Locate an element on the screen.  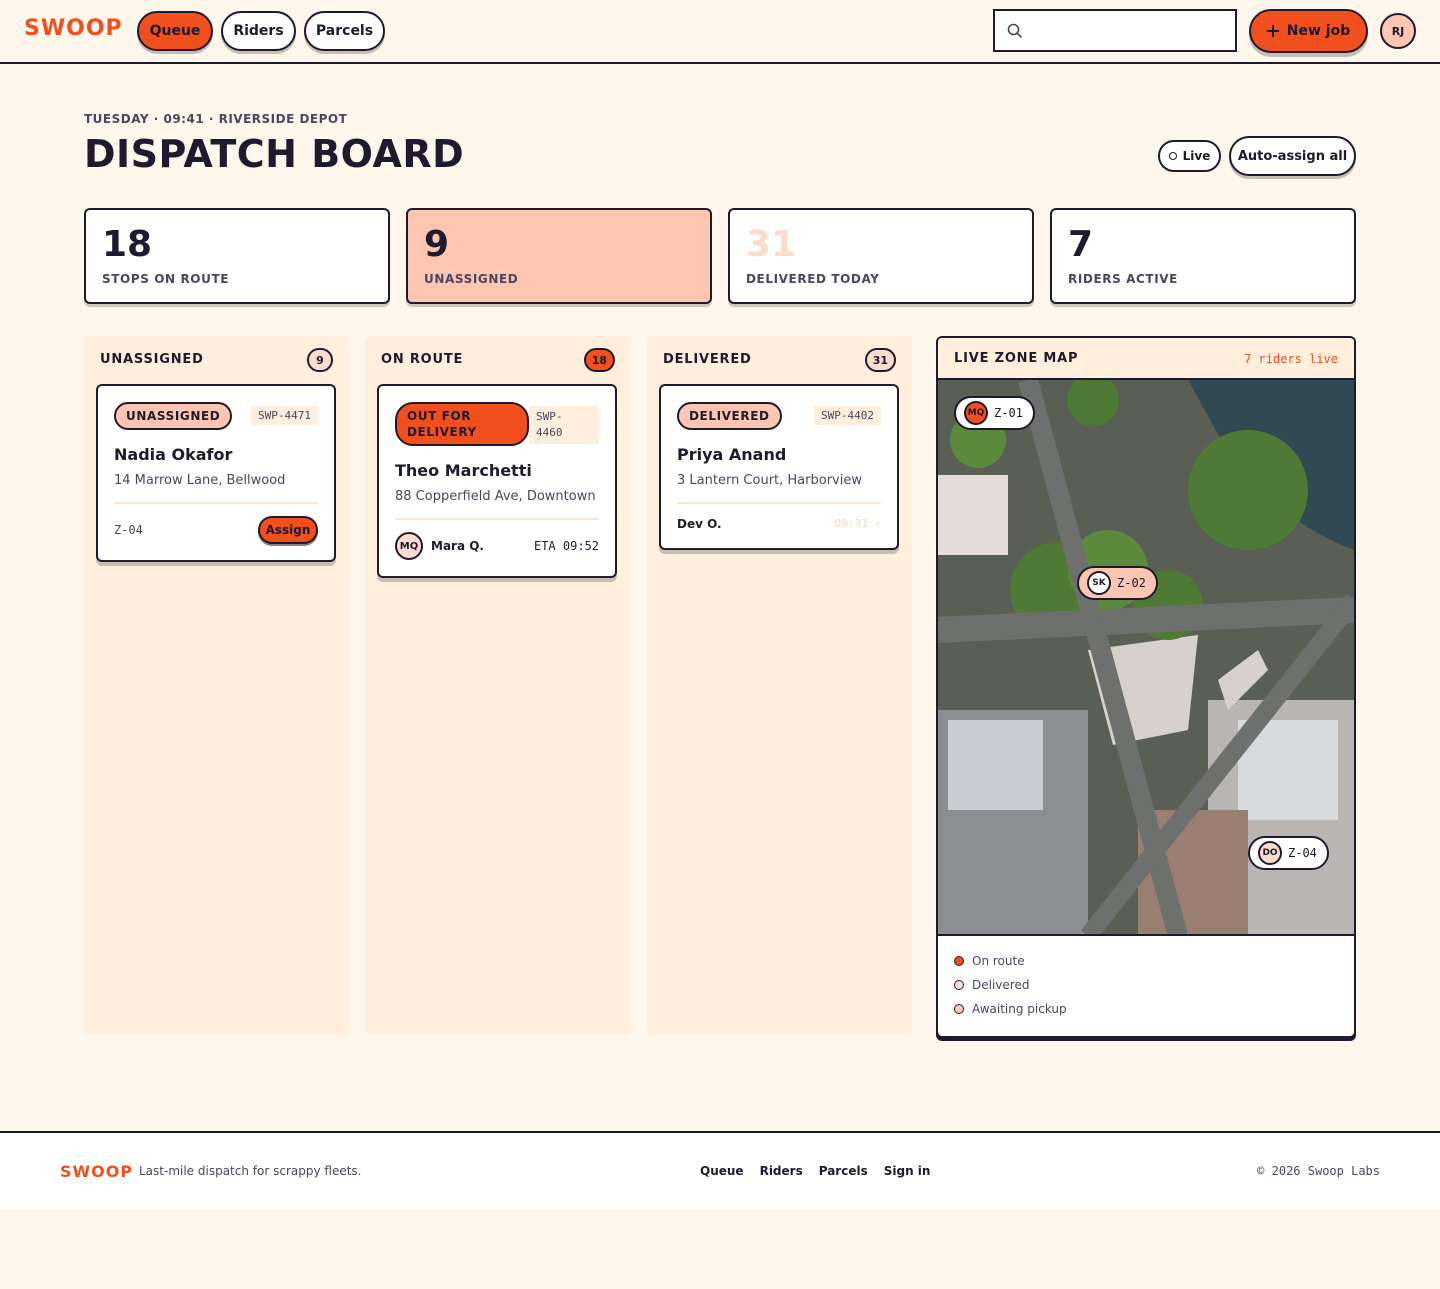
customer-address: 88 Copperfield Ave, Downtown is located at coordinates (495, 496).